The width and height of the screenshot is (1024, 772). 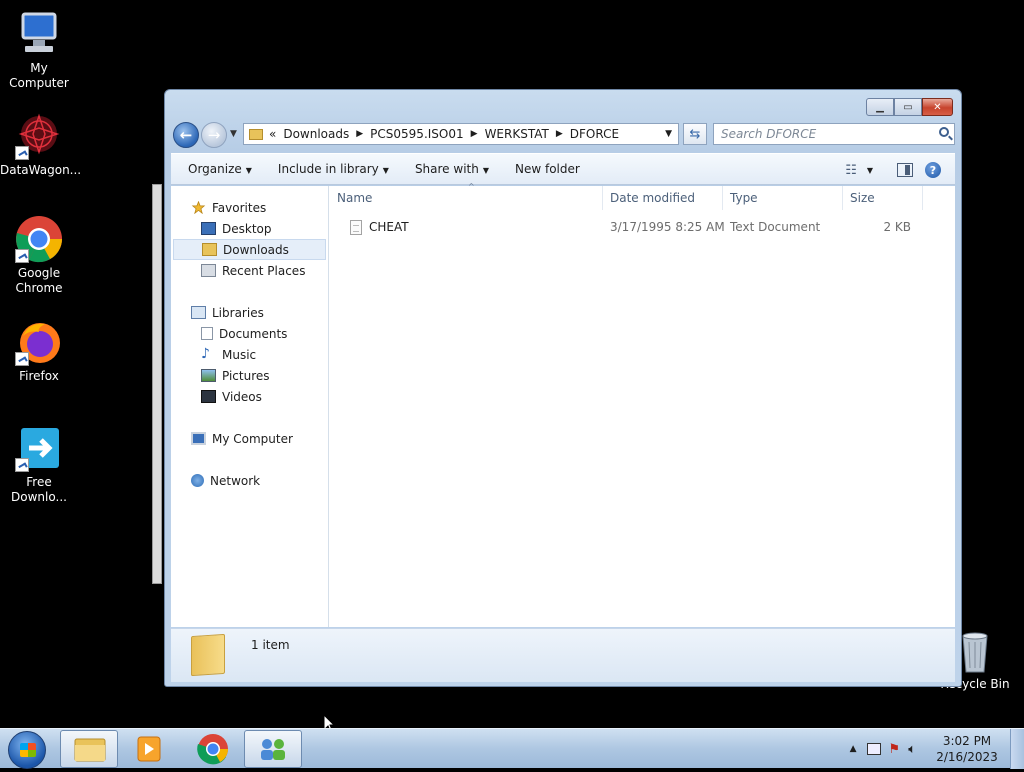 I want to click on column-header-size: Size, so click(x=883, y=198).